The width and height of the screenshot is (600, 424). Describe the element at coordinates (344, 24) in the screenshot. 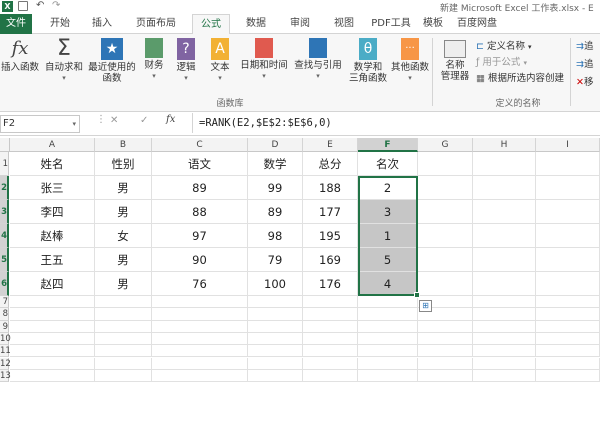

I see `tab-view: 视图` at that location.